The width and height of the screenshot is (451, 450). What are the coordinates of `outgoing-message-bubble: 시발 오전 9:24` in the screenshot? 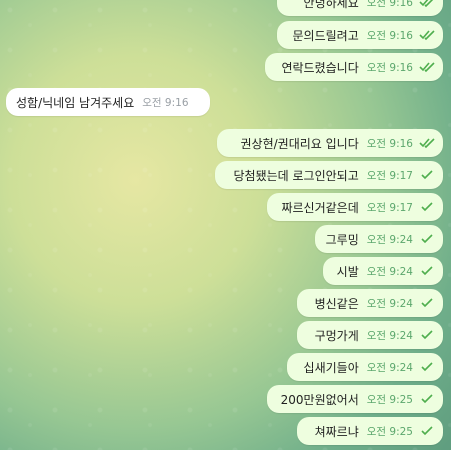 It's located at (383, 271).